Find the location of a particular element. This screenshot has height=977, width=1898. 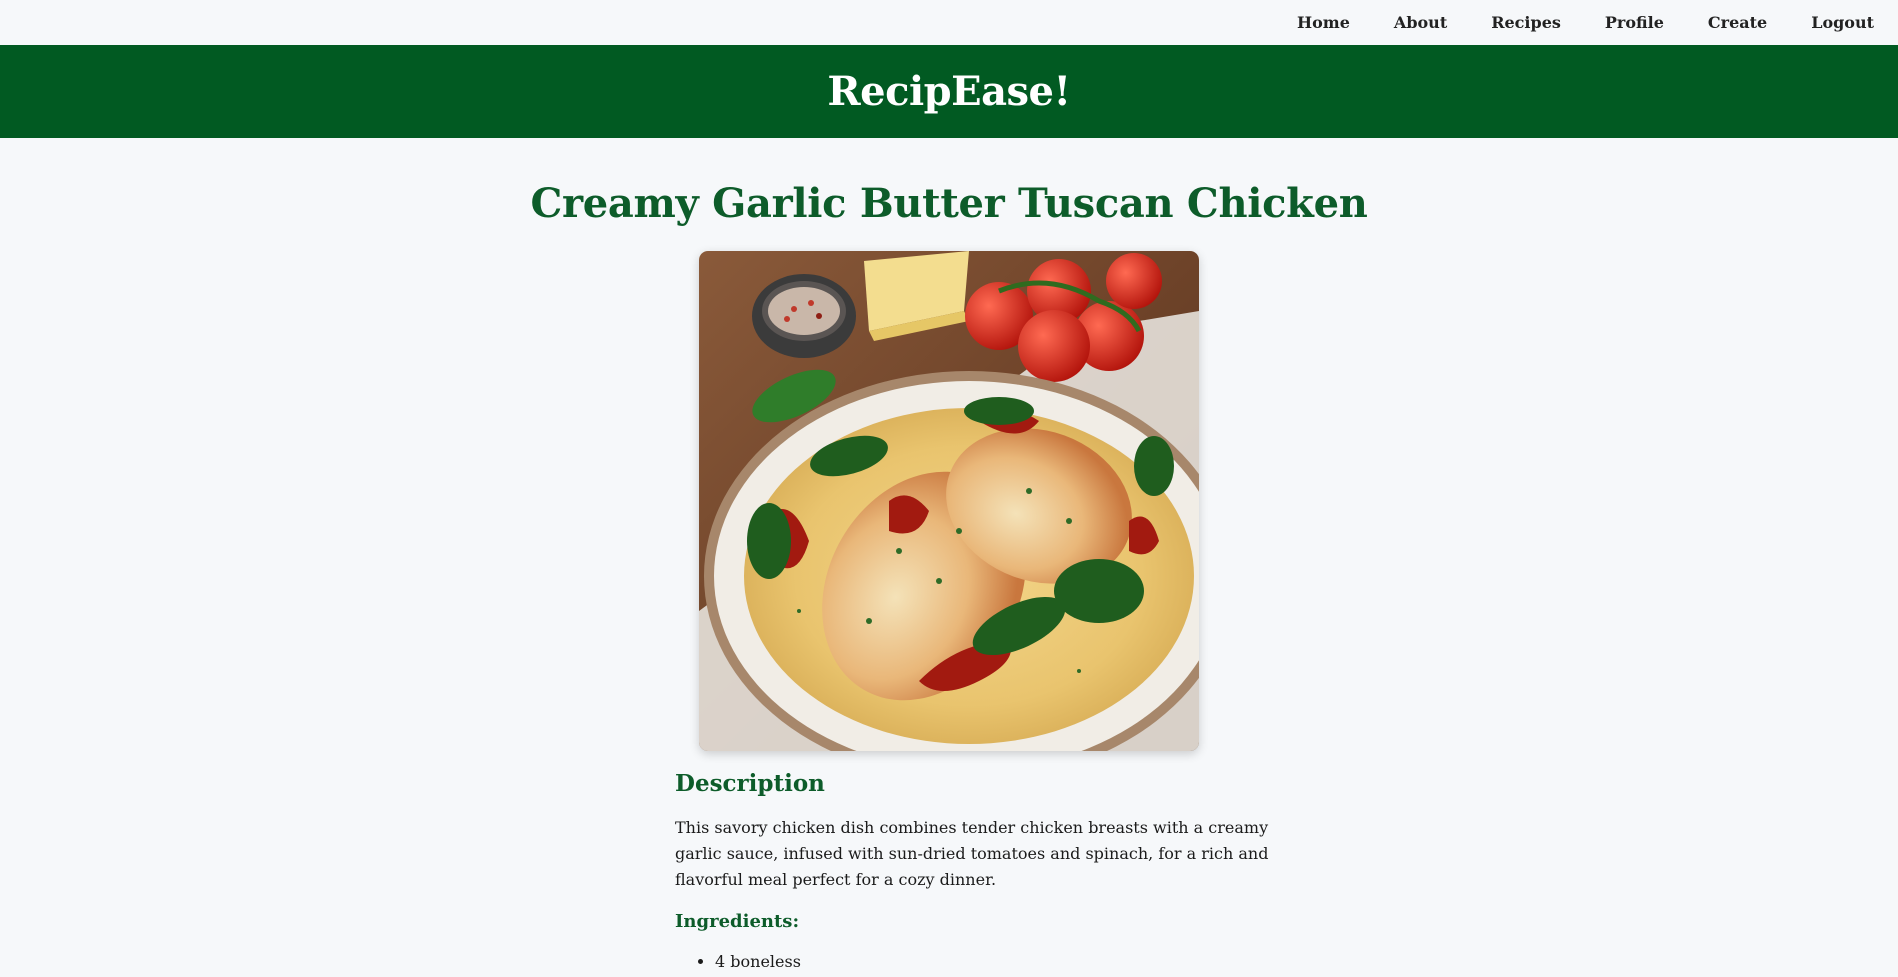

nav-logout-link: Logout is located at coordinates (1842, 22).